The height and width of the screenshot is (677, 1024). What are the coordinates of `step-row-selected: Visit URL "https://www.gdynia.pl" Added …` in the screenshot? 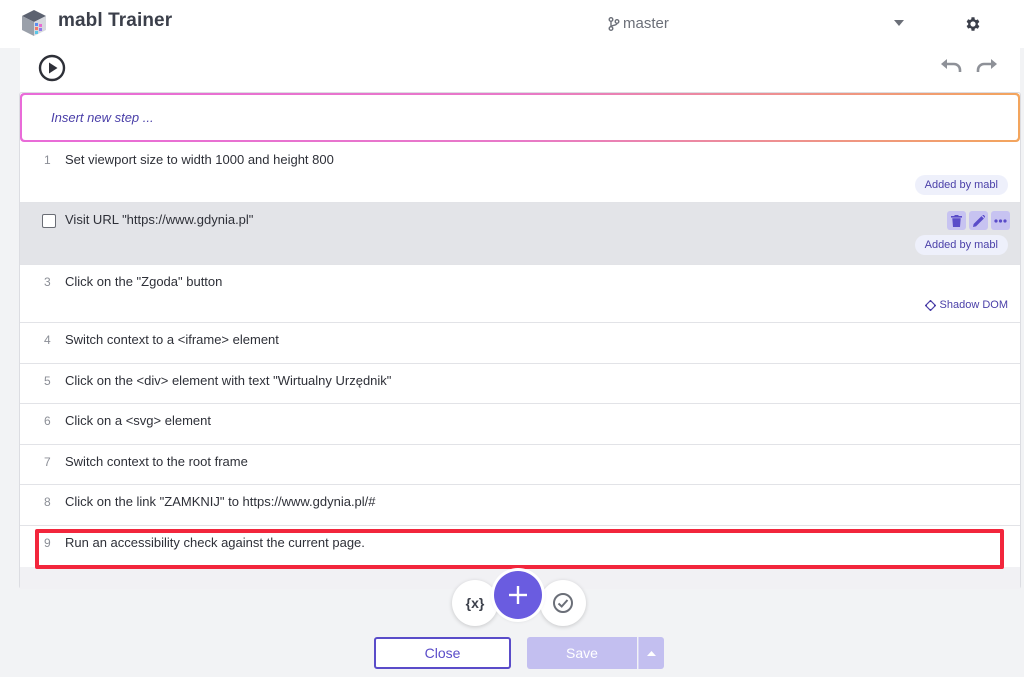 It's located at (520, 234).